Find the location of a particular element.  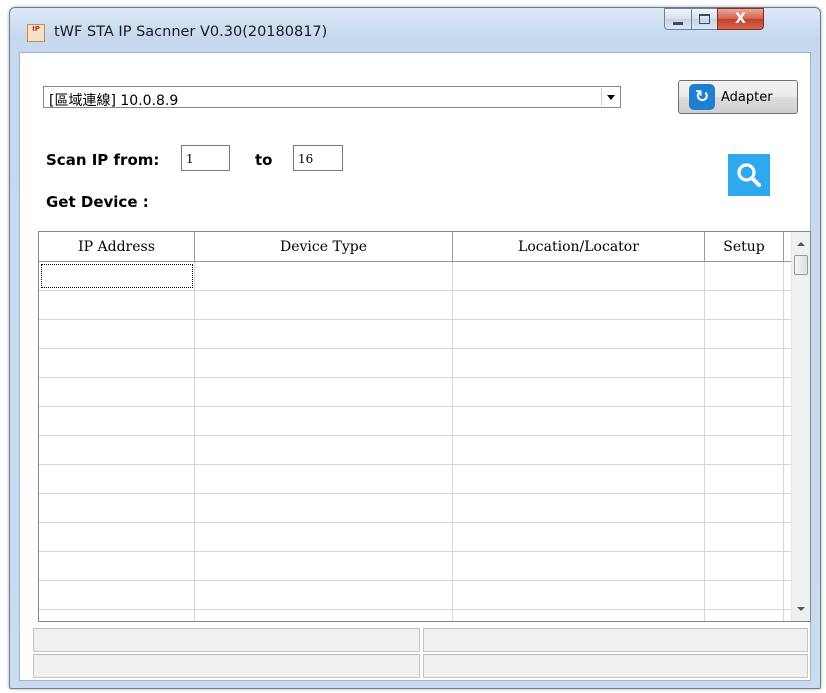

app-icon: IP is located at coordinates (36, 33).